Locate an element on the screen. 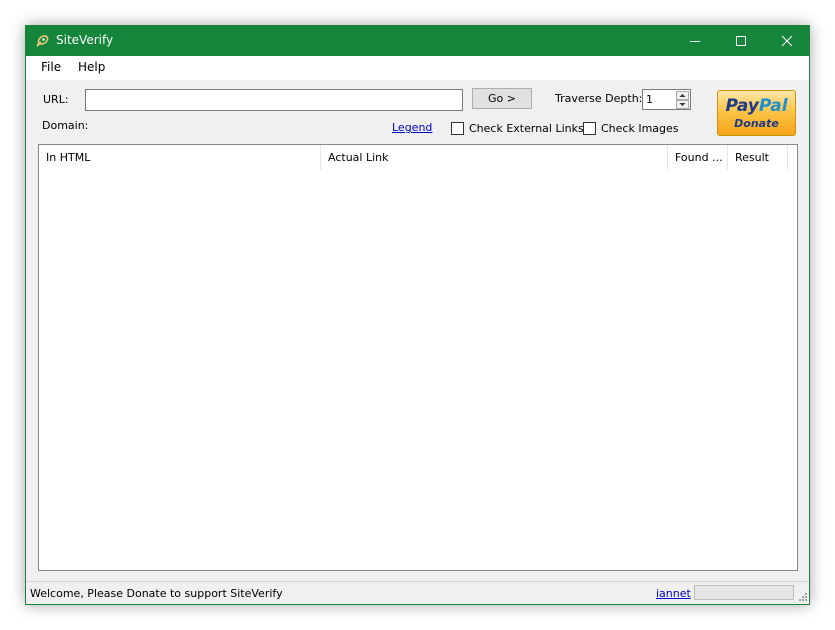 The width and height of the screenshot is (835, 630). status-progress-bar is located at coordinates (744, 592).